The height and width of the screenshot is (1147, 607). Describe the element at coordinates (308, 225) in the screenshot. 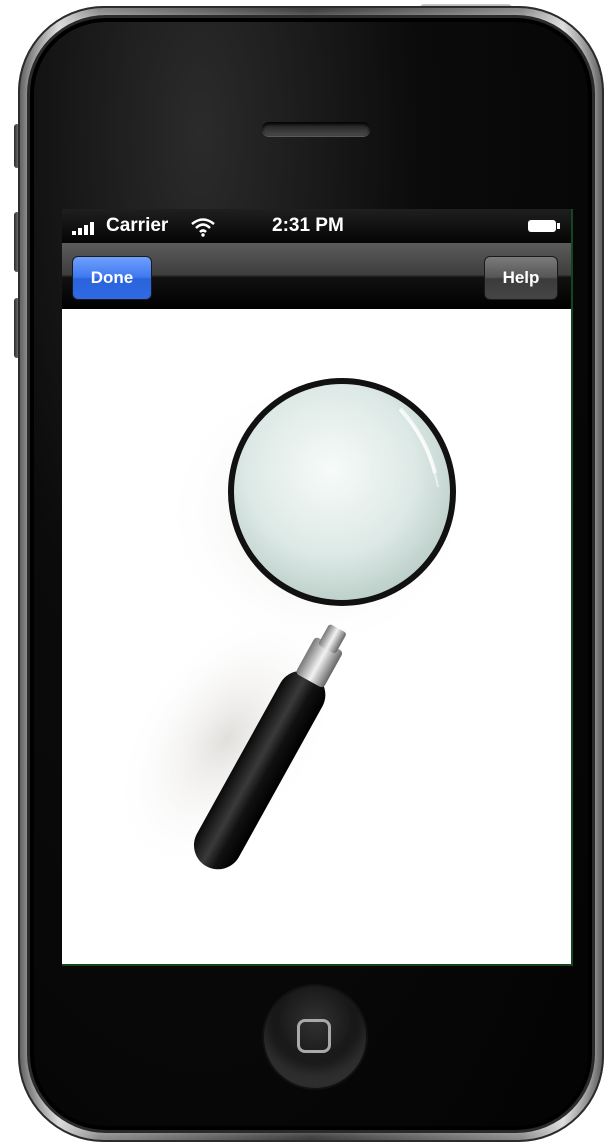

I see `status-time: 2:31 PM` at that location.